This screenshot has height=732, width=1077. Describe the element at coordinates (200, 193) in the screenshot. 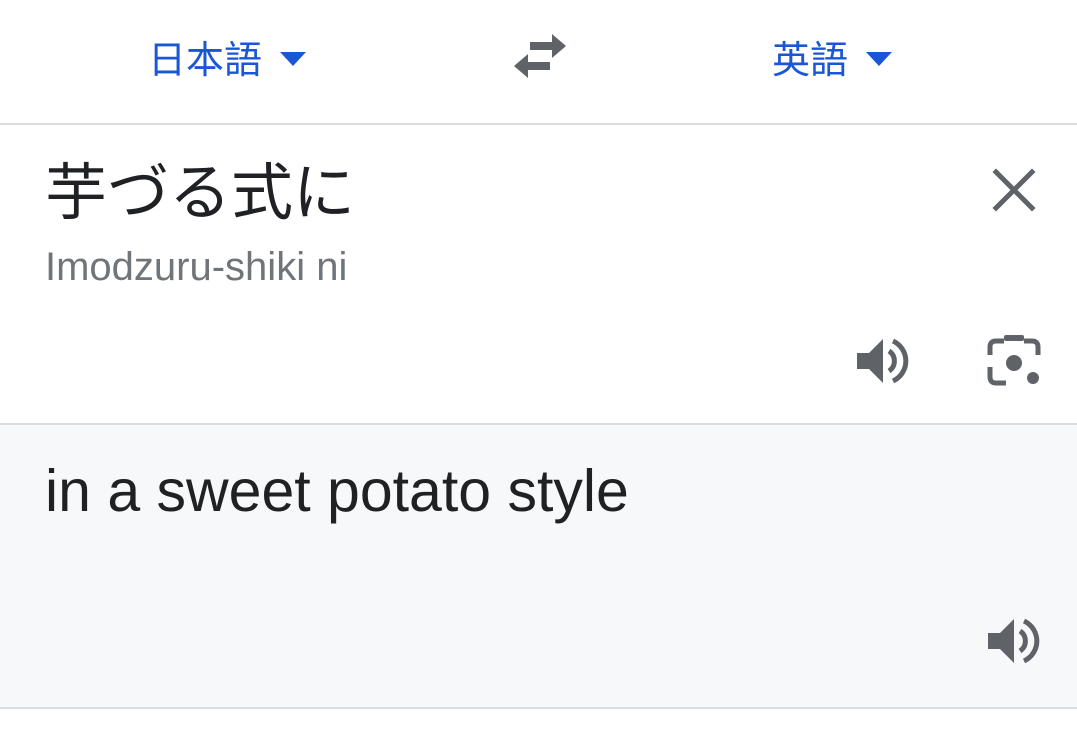

I see `source-text: 芋づる式に` at that location.